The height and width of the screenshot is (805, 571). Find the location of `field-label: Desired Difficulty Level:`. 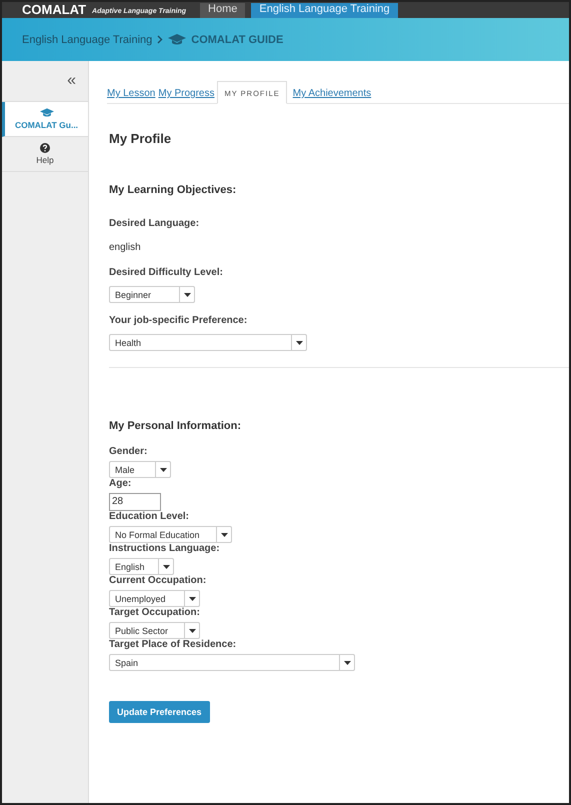

field-label: Desired Difficulty Level: is located at coordinates (166, 272).